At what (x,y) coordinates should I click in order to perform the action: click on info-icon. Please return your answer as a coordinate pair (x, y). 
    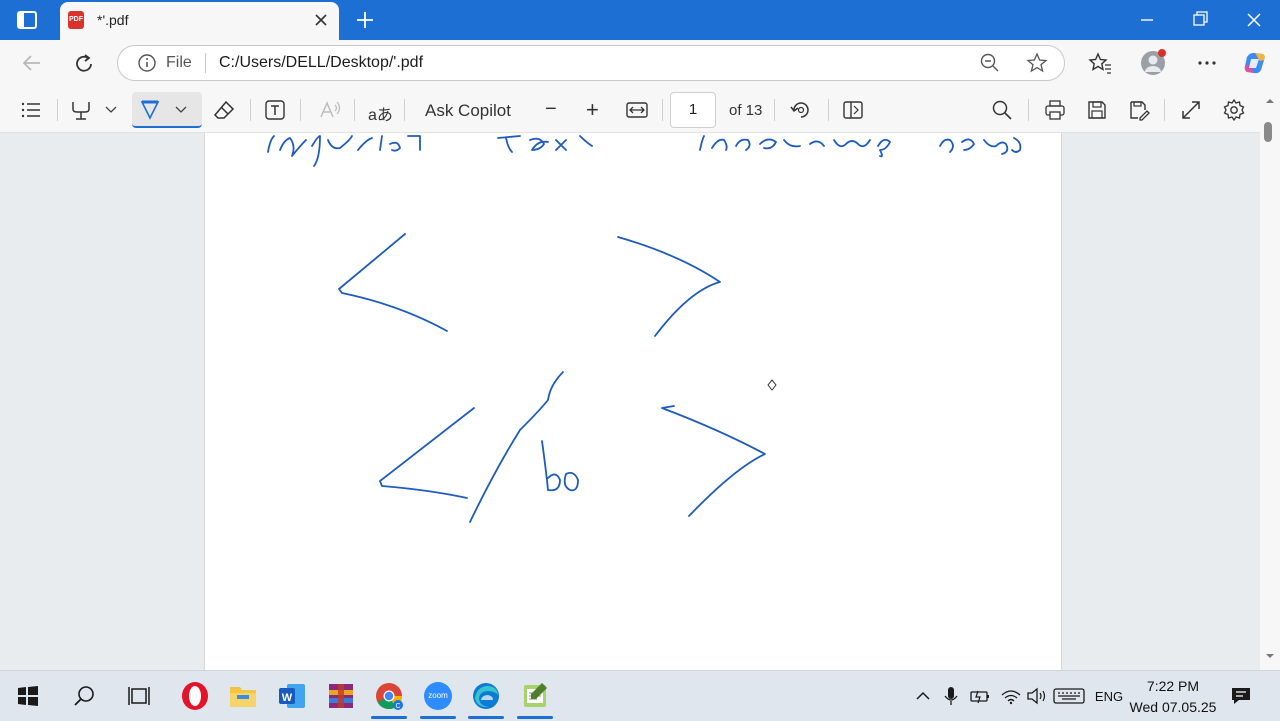
    Looking at the image, I should click on (147, 63).